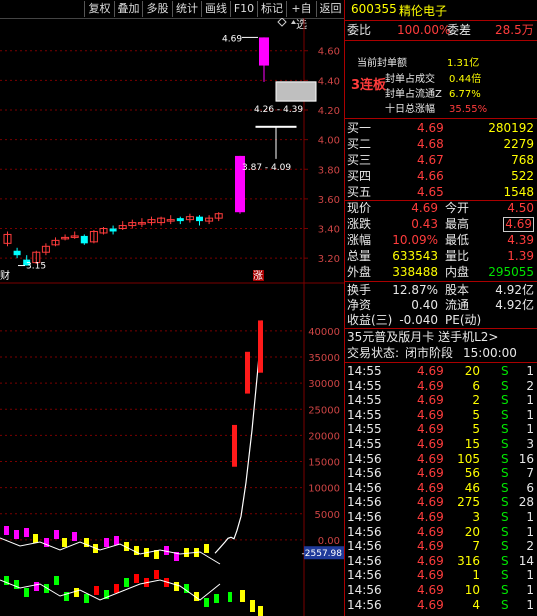 The width and height of the screenshot is (537, 616). Describe the element at coordinates (330, 9) in the screenshot. I see `toolbar-button-8: 返回` at that location.